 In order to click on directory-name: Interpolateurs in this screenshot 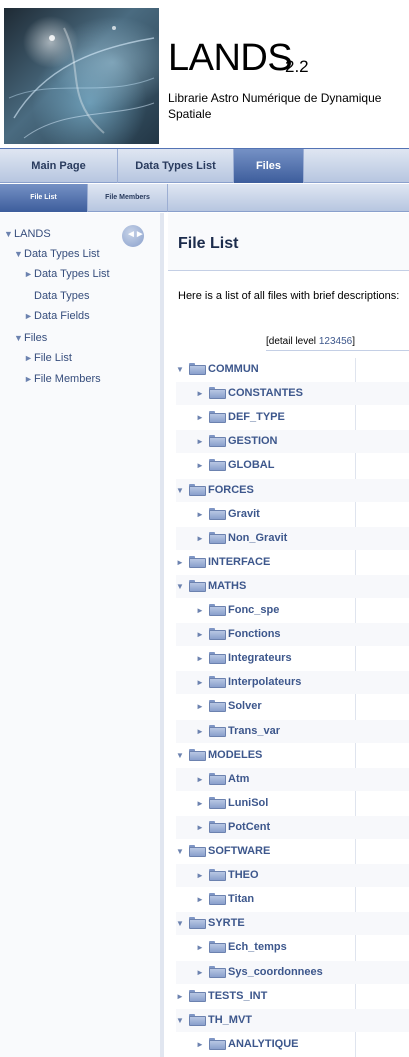, I will do `click(264, 682)`.